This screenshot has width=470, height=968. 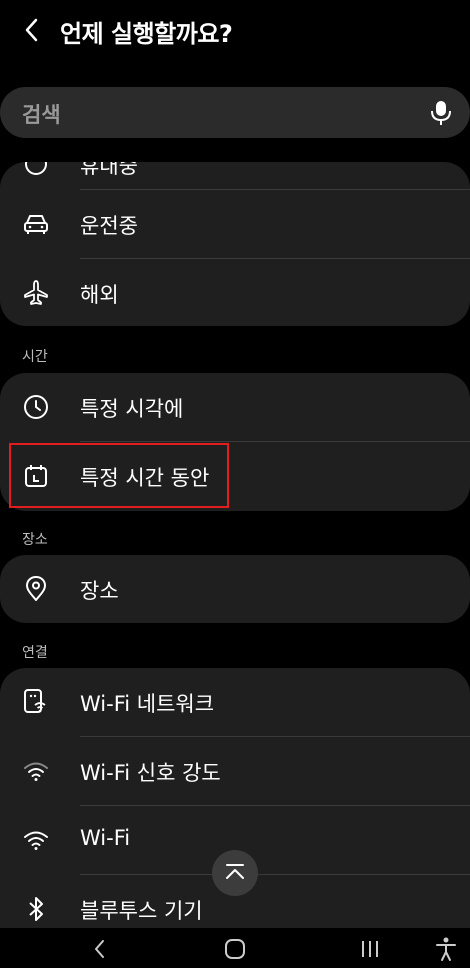 What do you see at coordinates (235, 771) in the screenshot?
I see `list-item-wifi-strength: Wi-Fi 신호 강도` at bounding box center [235, 771].